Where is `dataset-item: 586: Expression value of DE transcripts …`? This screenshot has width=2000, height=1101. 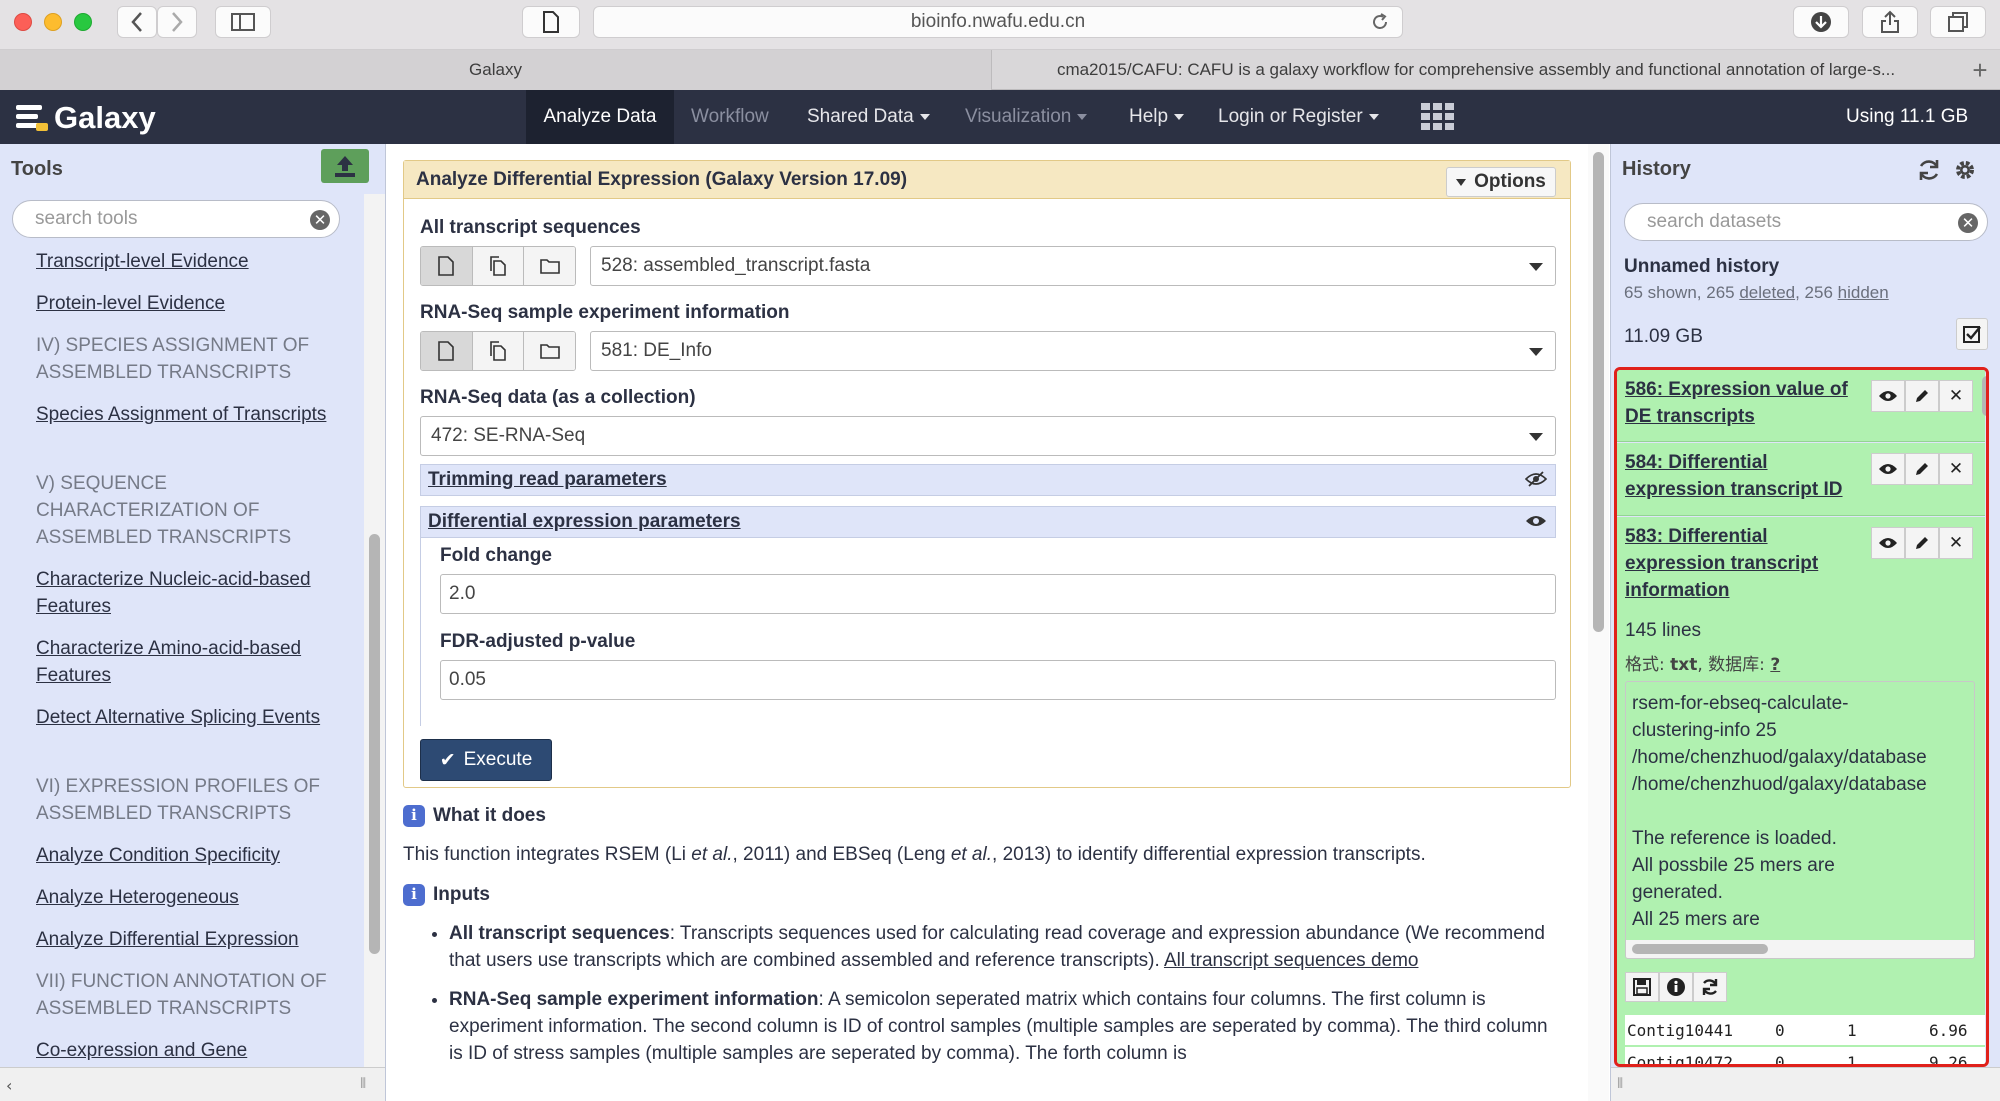
dataset-item: 586: Expression value of DE transcripts … is located at coordinates (1801, 406).